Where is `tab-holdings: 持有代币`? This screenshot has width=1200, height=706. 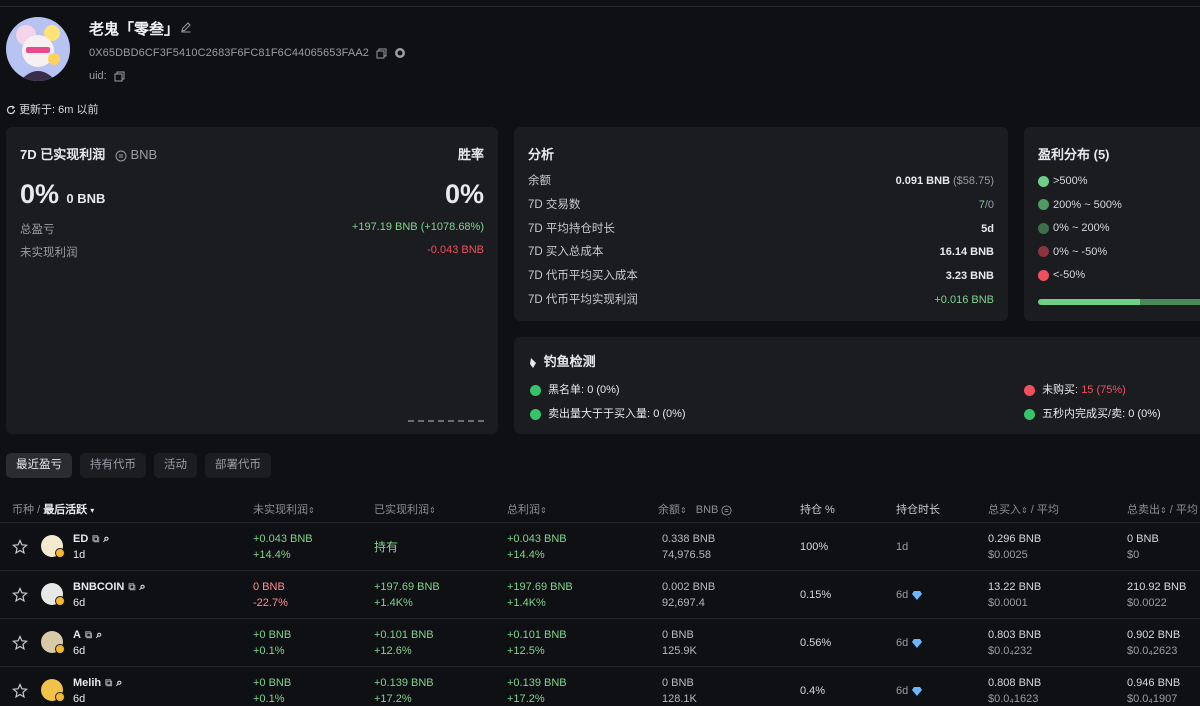
tab-holdings: 持有代币 is located at coordinates (113, 465).